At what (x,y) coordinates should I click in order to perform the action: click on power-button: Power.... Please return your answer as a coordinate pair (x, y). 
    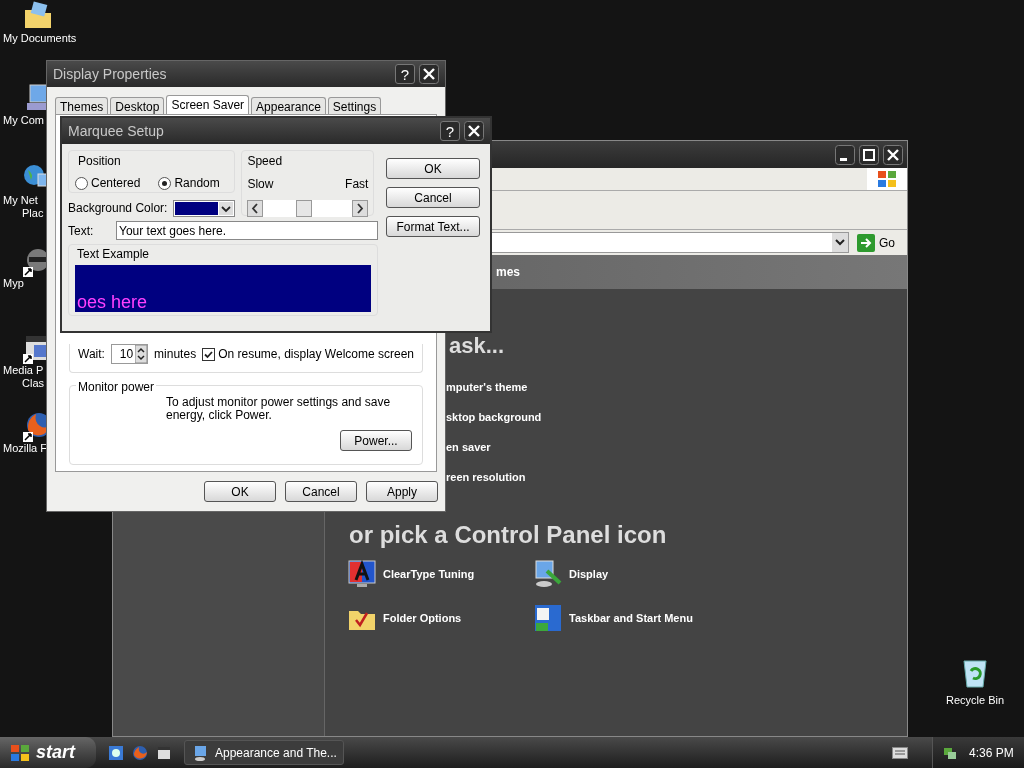
    Looking at the image, I should click on (376, 440).